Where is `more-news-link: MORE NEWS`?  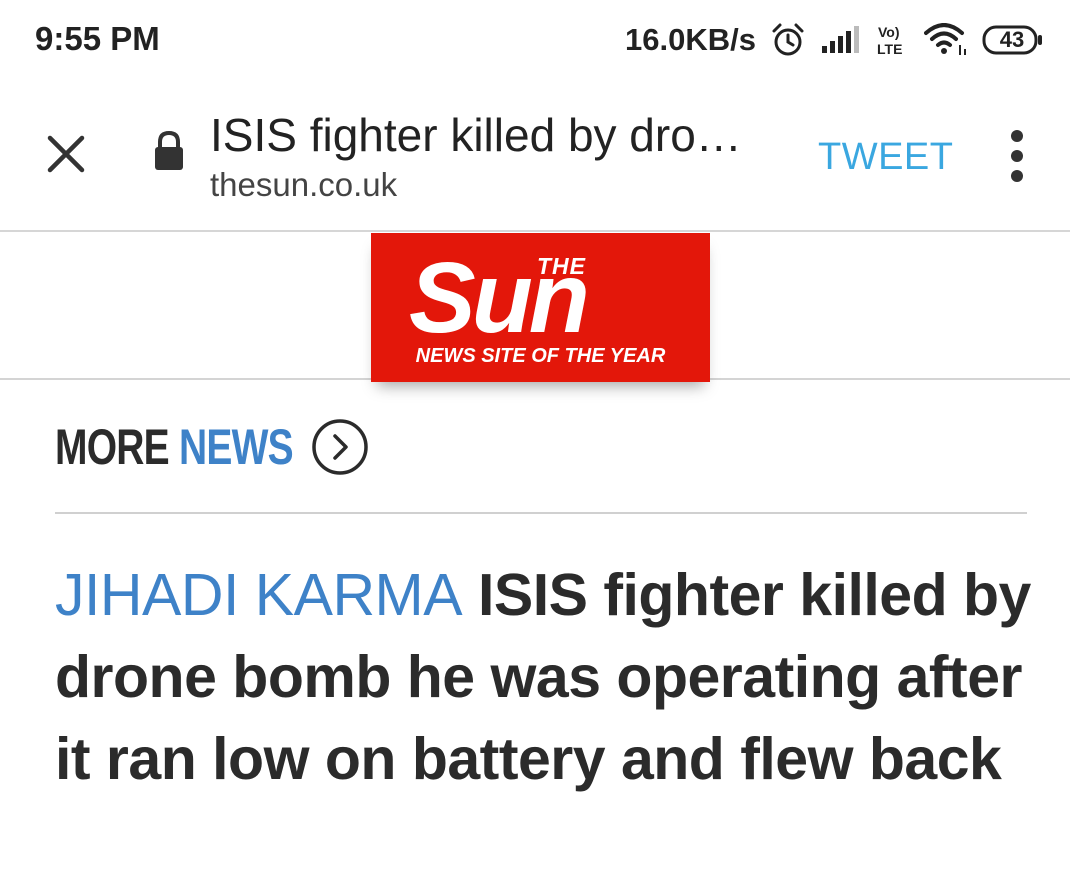
more-news-link: MORE NEWS is located at coordinates (212, 447).